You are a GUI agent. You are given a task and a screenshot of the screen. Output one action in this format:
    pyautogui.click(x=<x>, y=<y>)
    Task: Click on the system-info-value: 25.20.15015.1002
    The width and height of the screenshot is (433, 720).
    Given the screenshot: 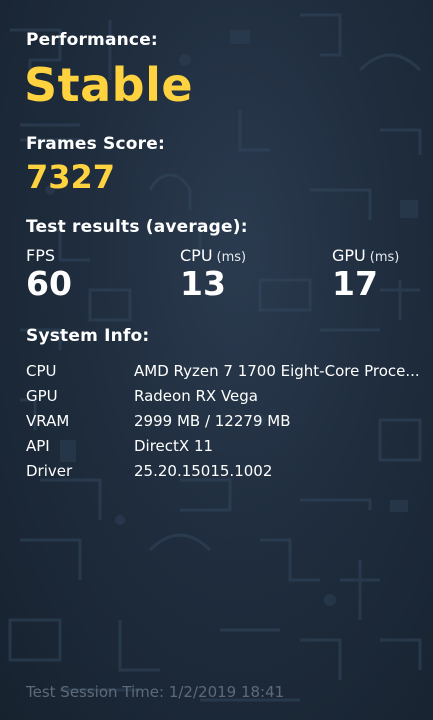 What is the action you would take?
    pyautogui.click(x=203, y=470)
    